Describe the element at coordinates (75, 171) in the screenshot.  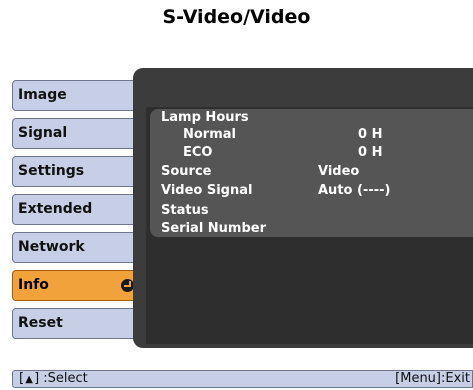
I see `menu-item-settings: Settings` at that location.